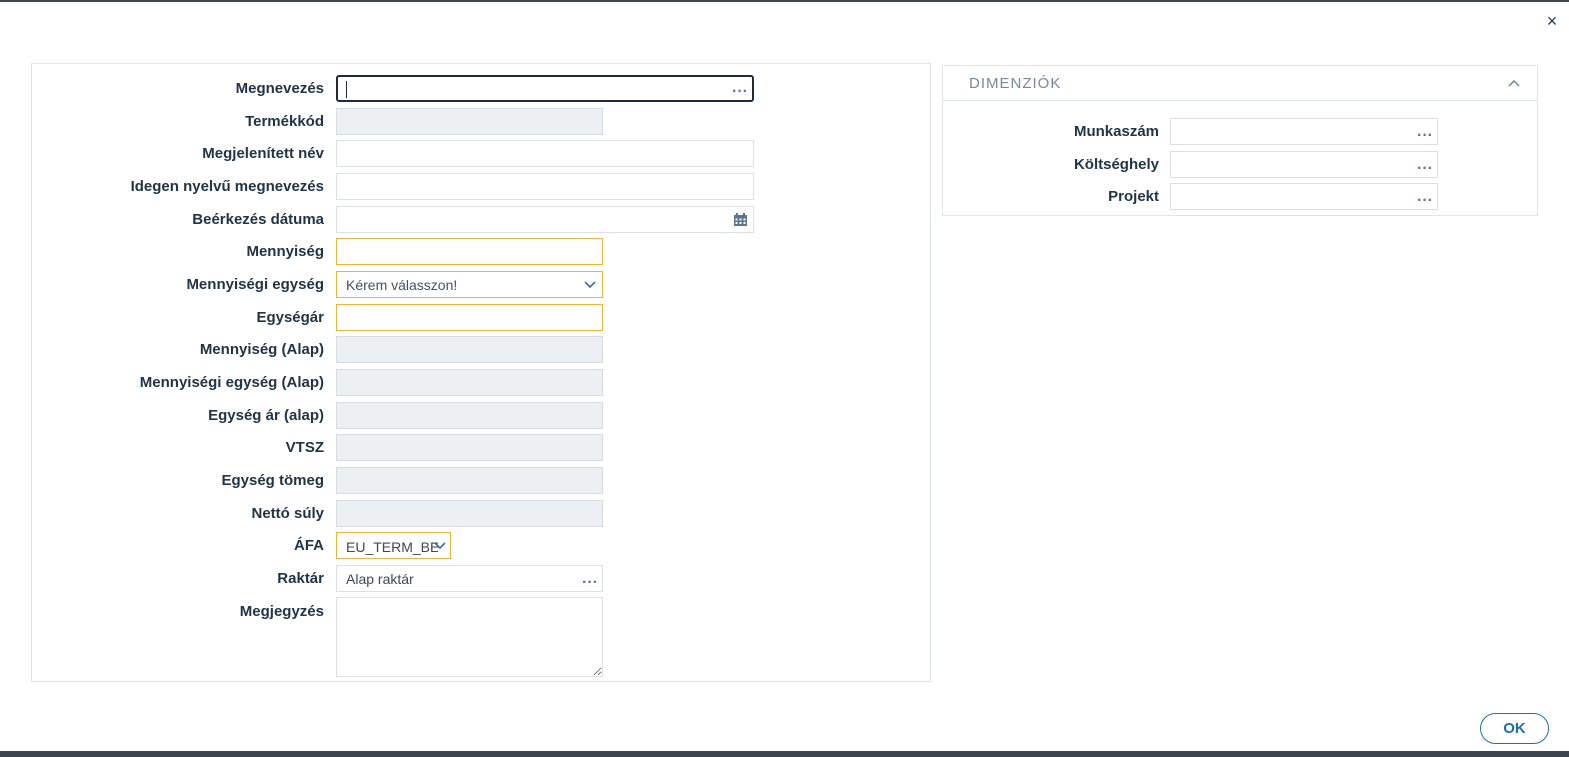 This screenshot has height=757, width=1569. Describe the element at coordinates (545, 186) in the screenshot. I see `idegen-nyelvu-input` at that location.